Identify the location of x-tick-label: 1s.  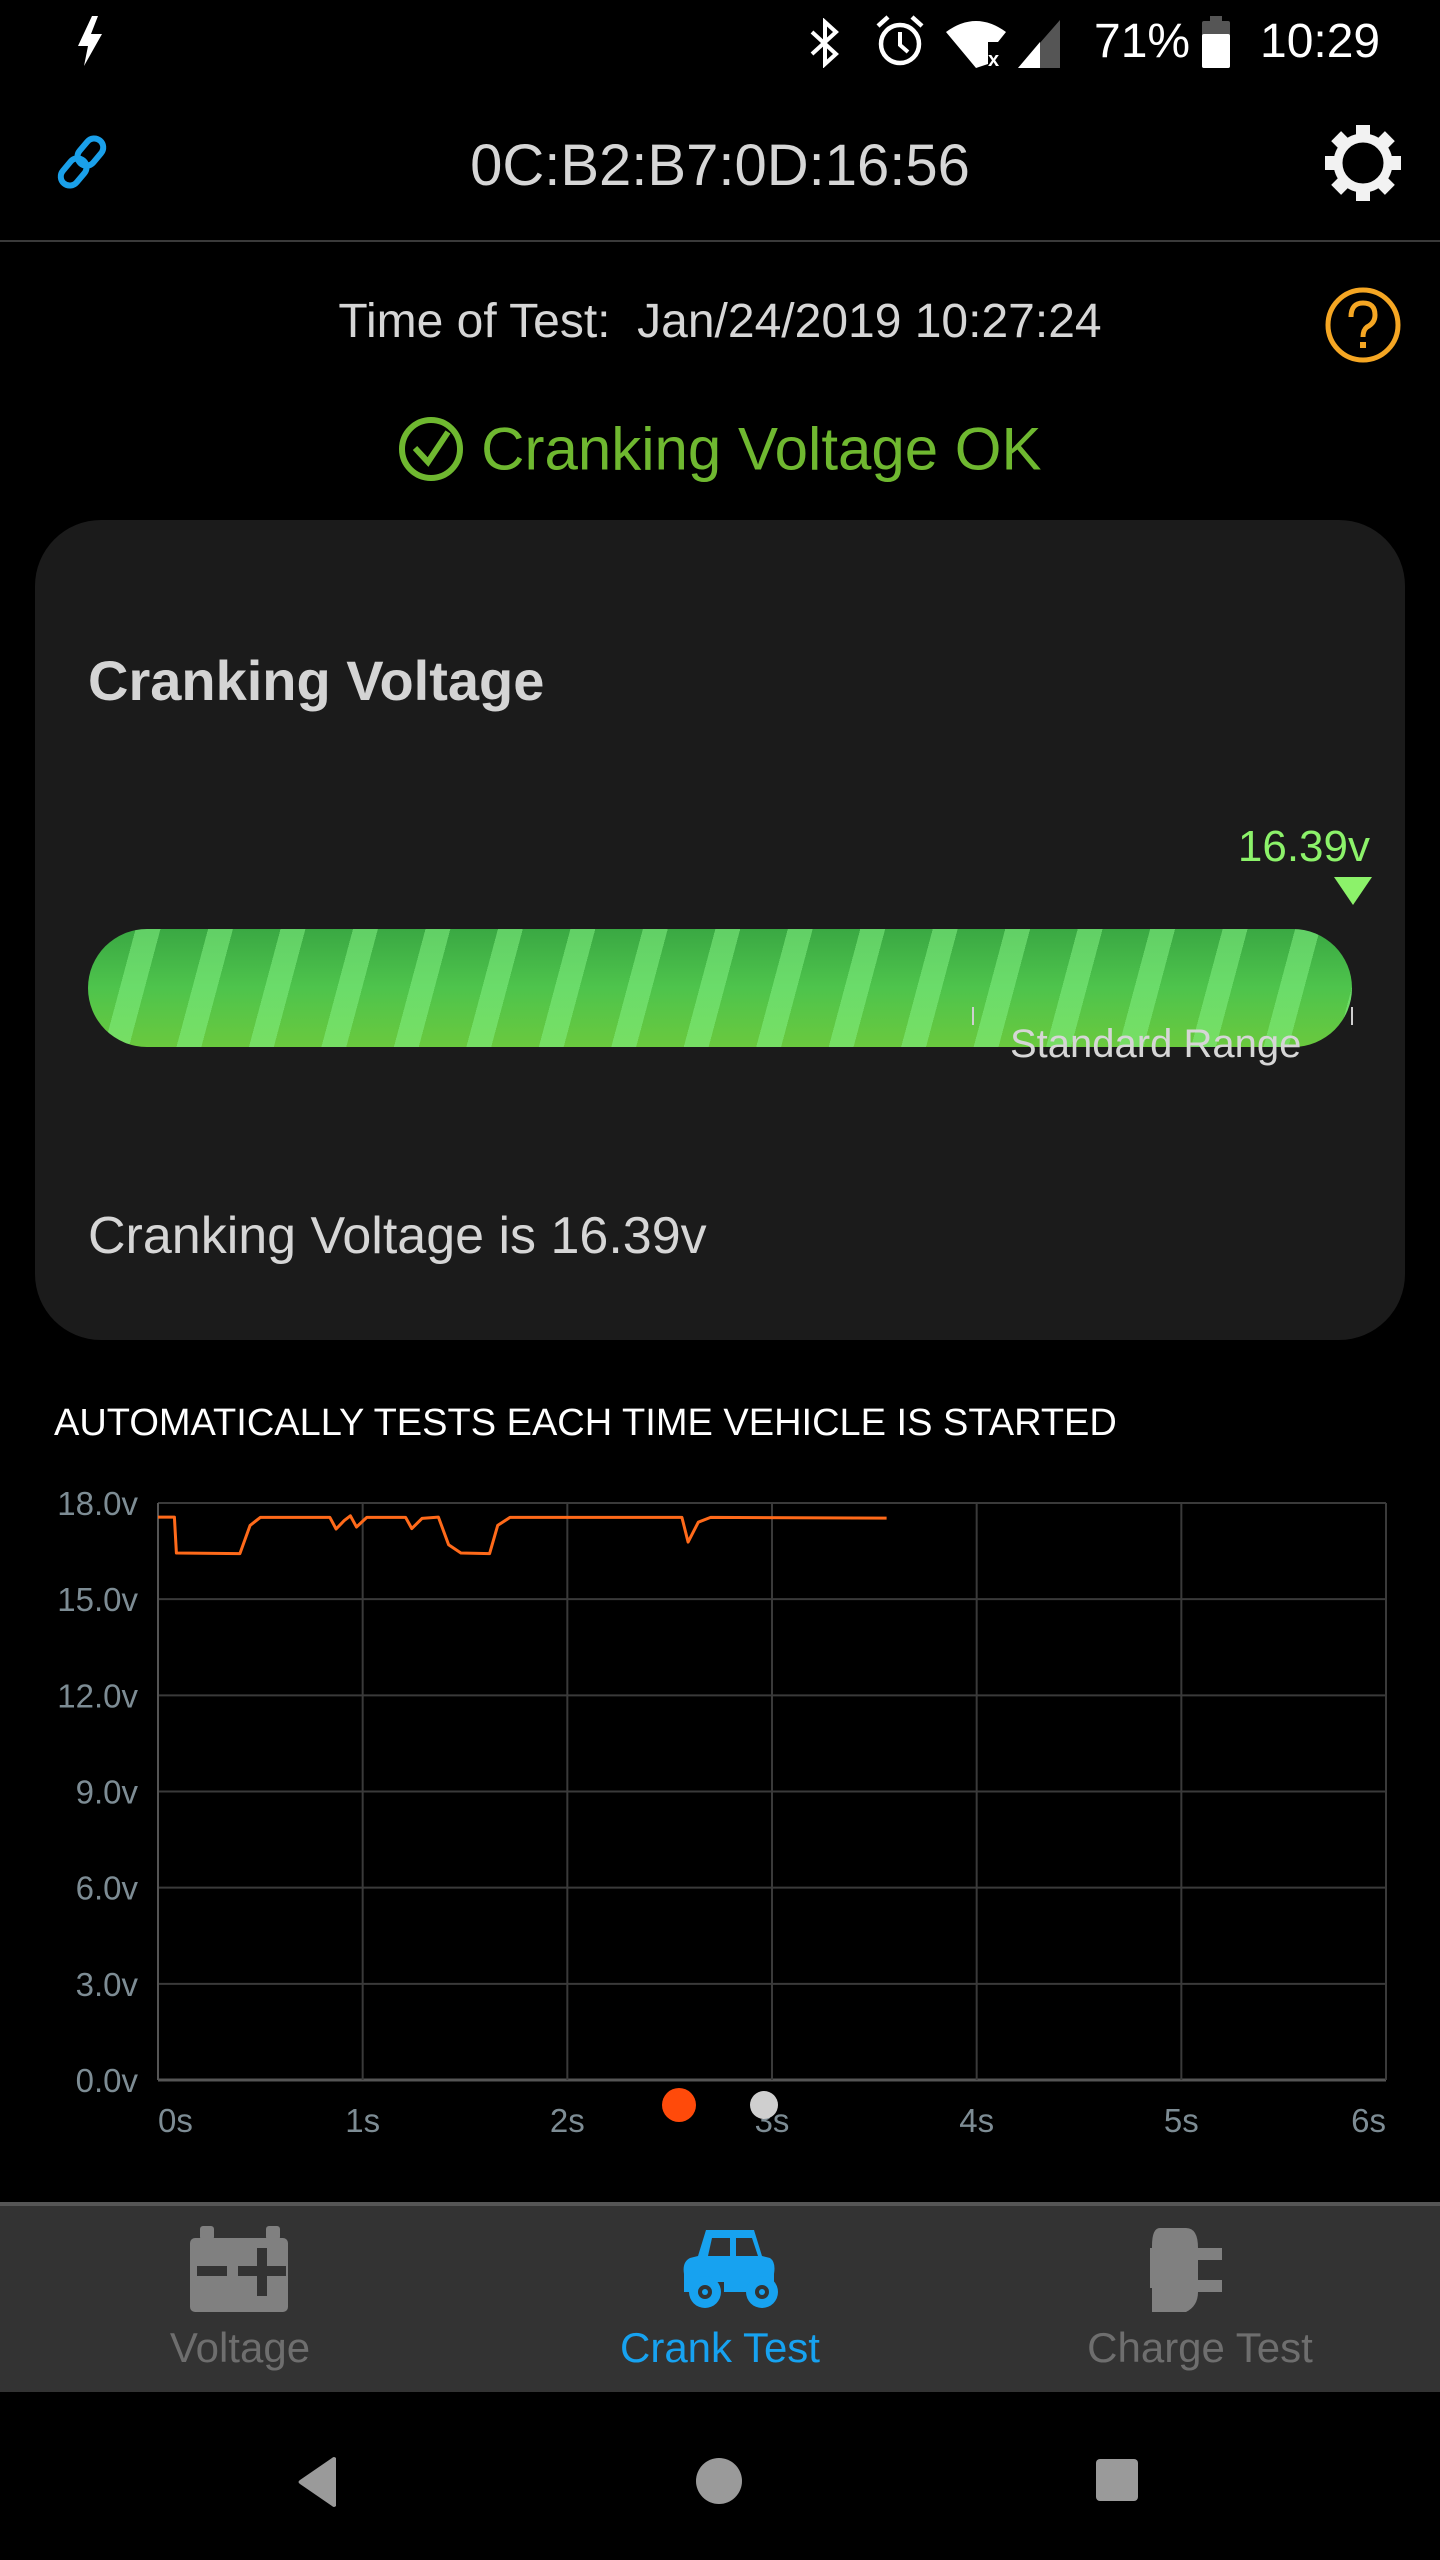
(362, 2120).